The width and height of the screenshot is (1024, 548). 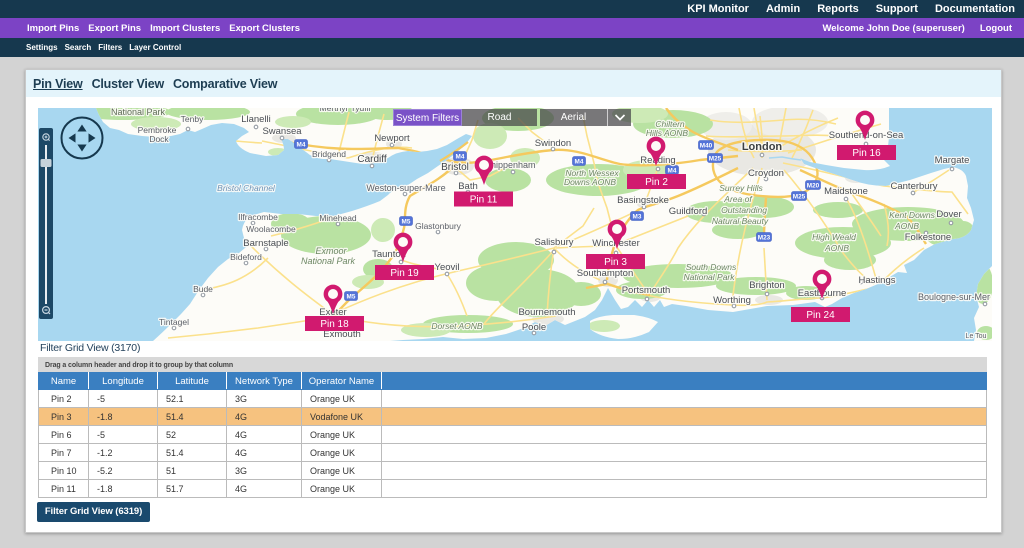 What do you see at coordinates (688, 211) in the screenshot?
I see `svg-text: Guildford` at bounding box center [688, 211].